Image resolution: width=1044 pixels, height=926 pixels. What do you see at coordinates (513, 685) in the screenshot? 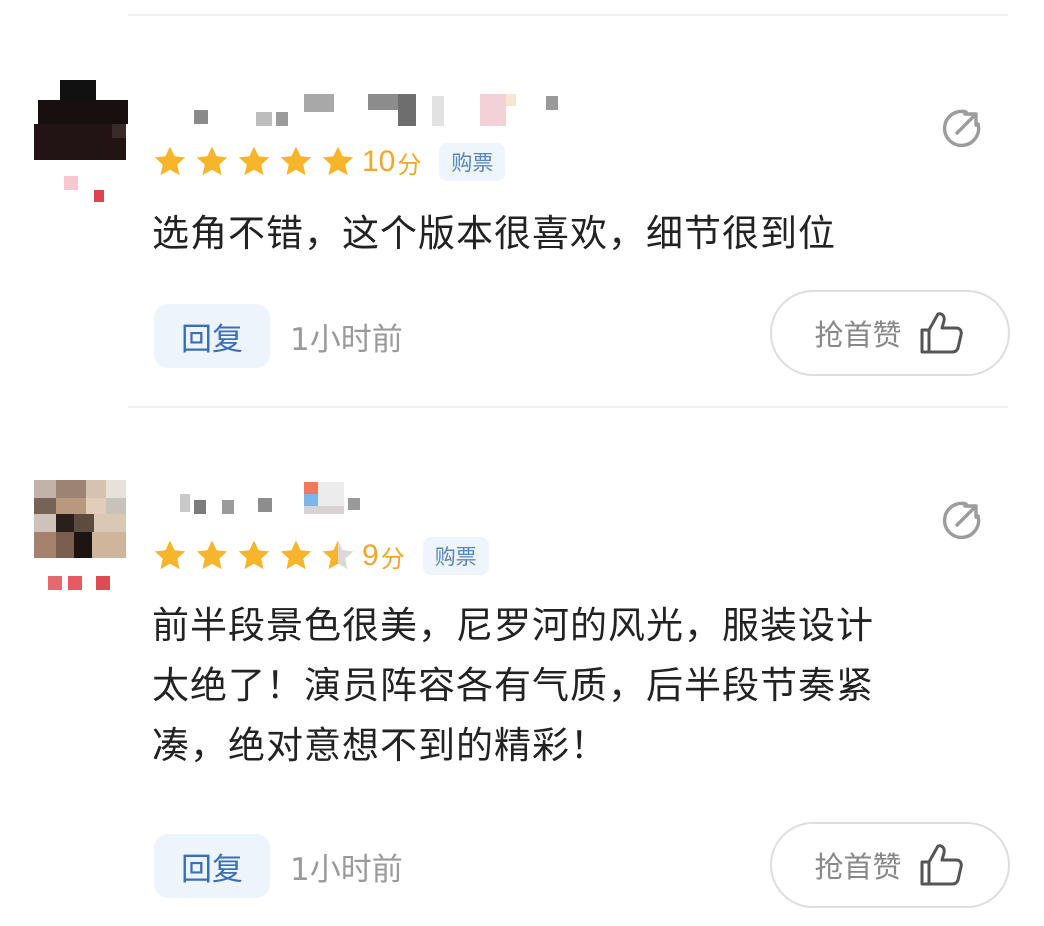
I see `content-line: 太绝了！演员阵容各有气质，后半段节奏紧` at bounding box center [513, 685].